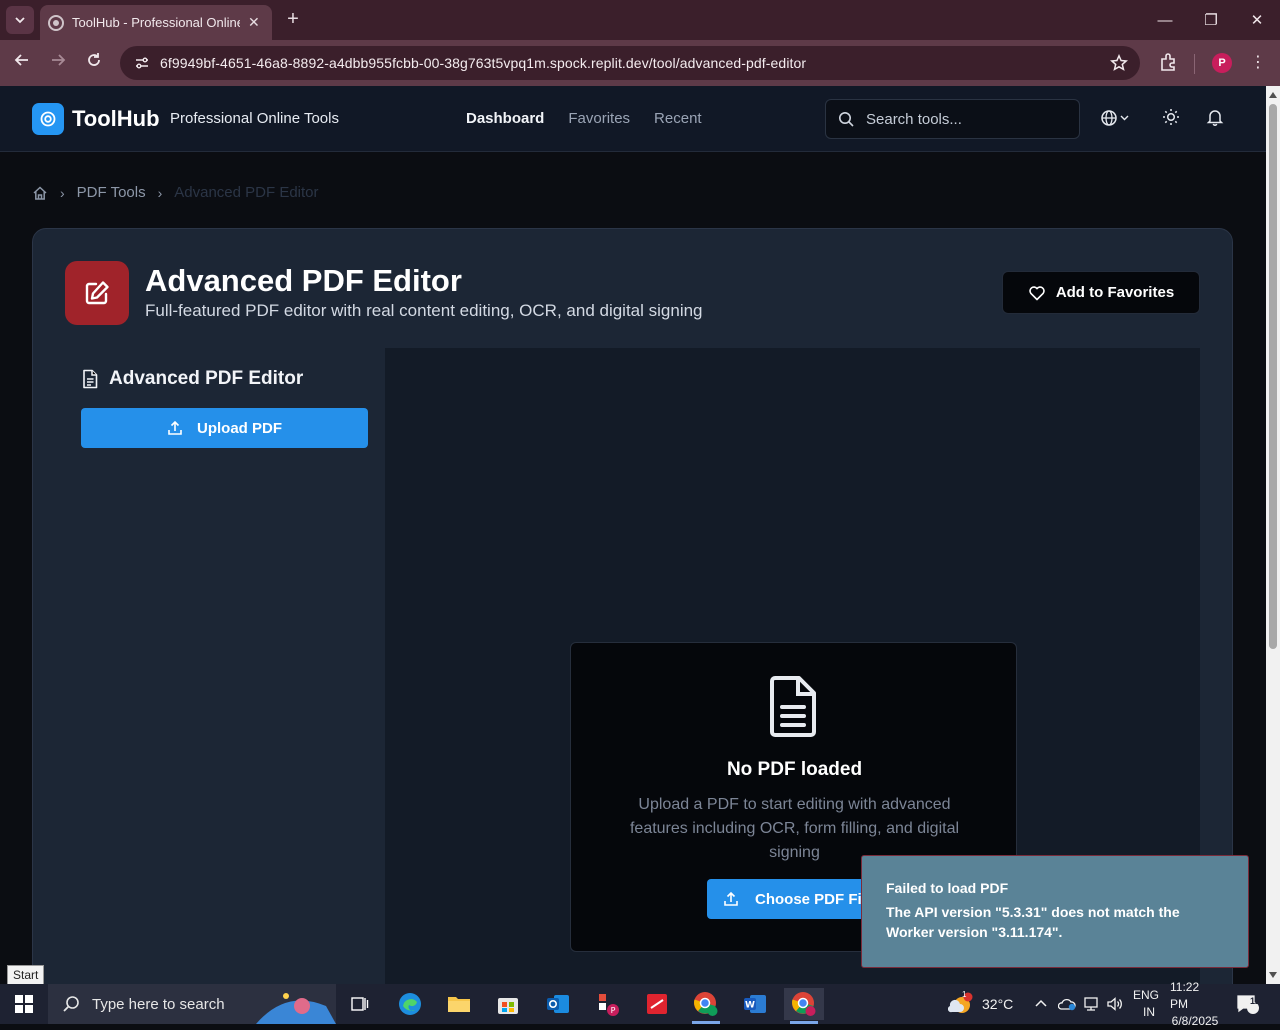  I want to click on taskbar-word: W, so click(755, 1004).